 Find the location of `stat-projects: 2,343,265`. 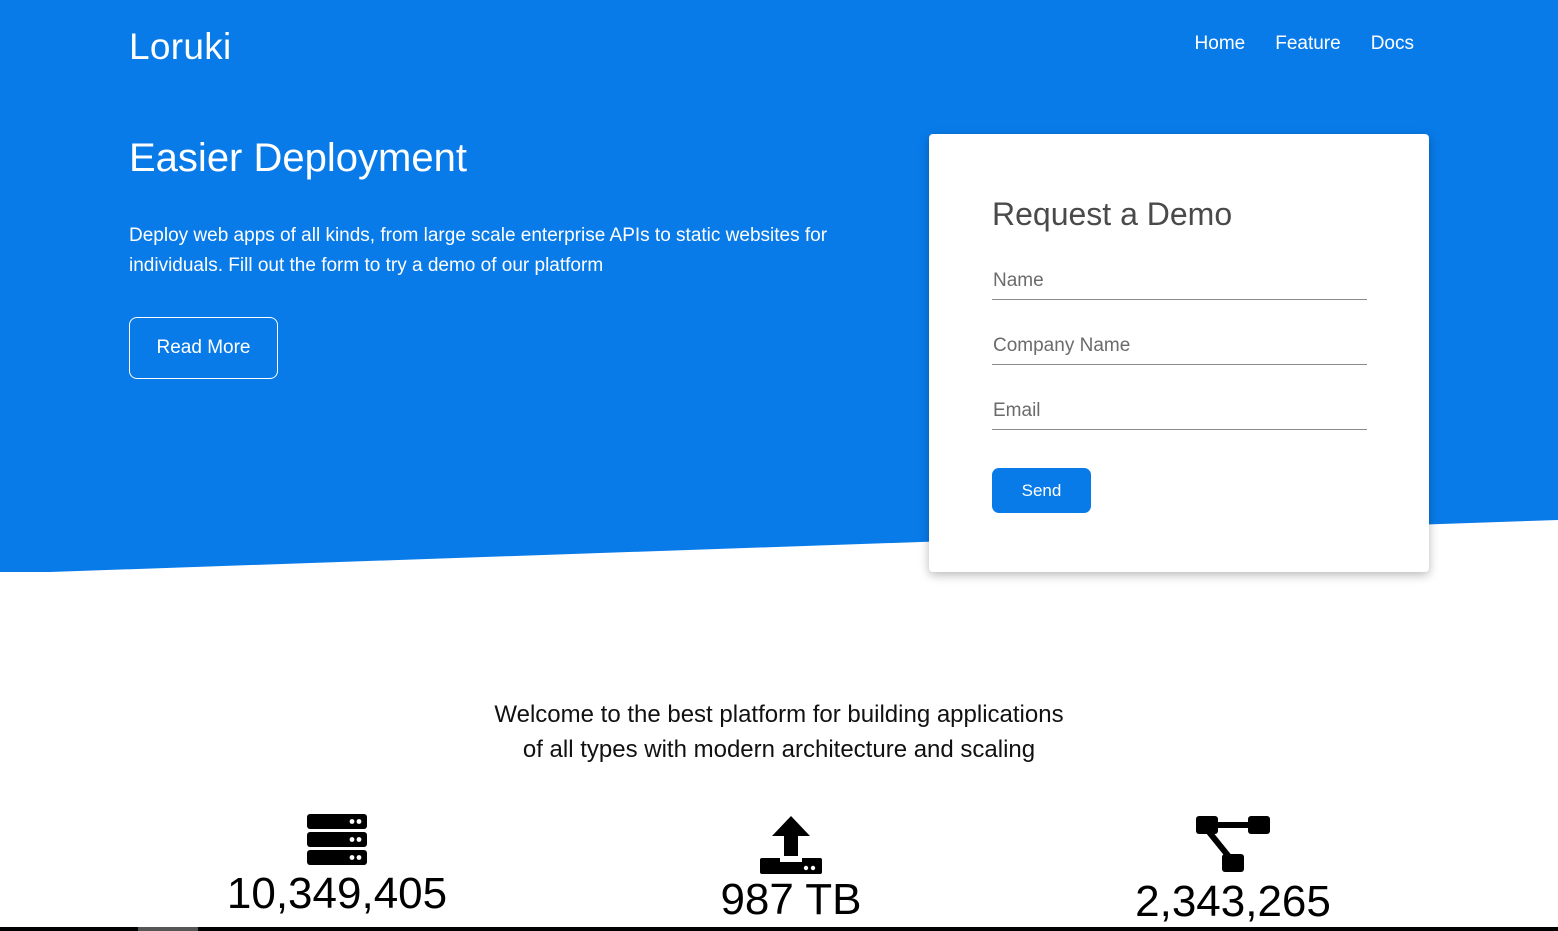

stat-projects: 2,343,265 is located at coordinates (1233, 870).